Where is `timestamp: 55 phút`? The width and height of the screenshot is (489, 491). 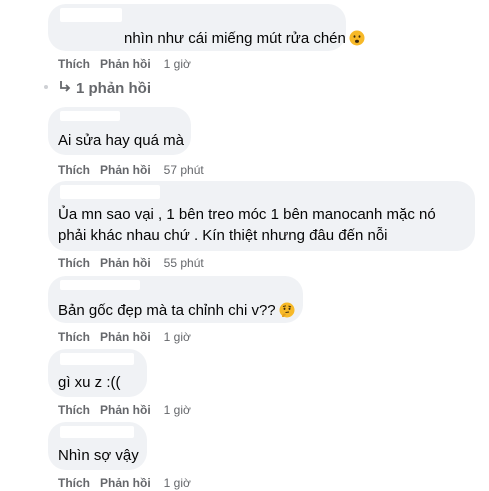 timestamp: 55 phút is located at coordinates (184, 263).